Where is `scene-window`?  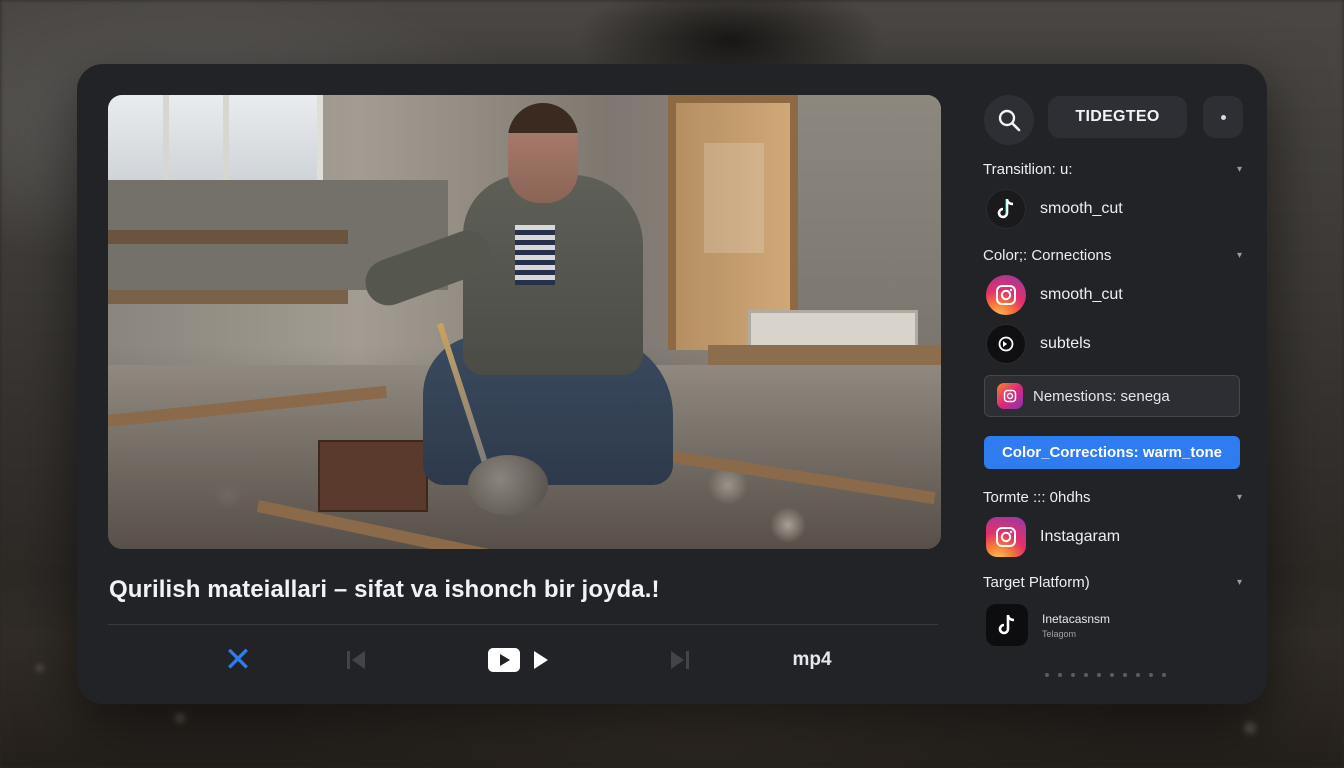
scene-window is located at coordinates (215, 137).